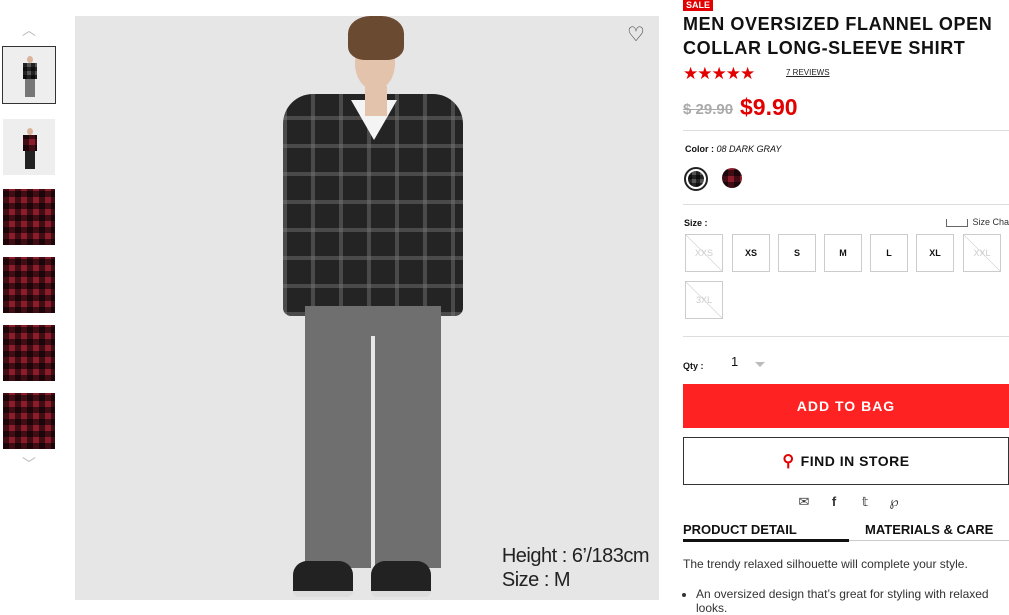 This screenshot has width=1009, height=615. I want to click on facebook-icon: f, so click(834, 501).